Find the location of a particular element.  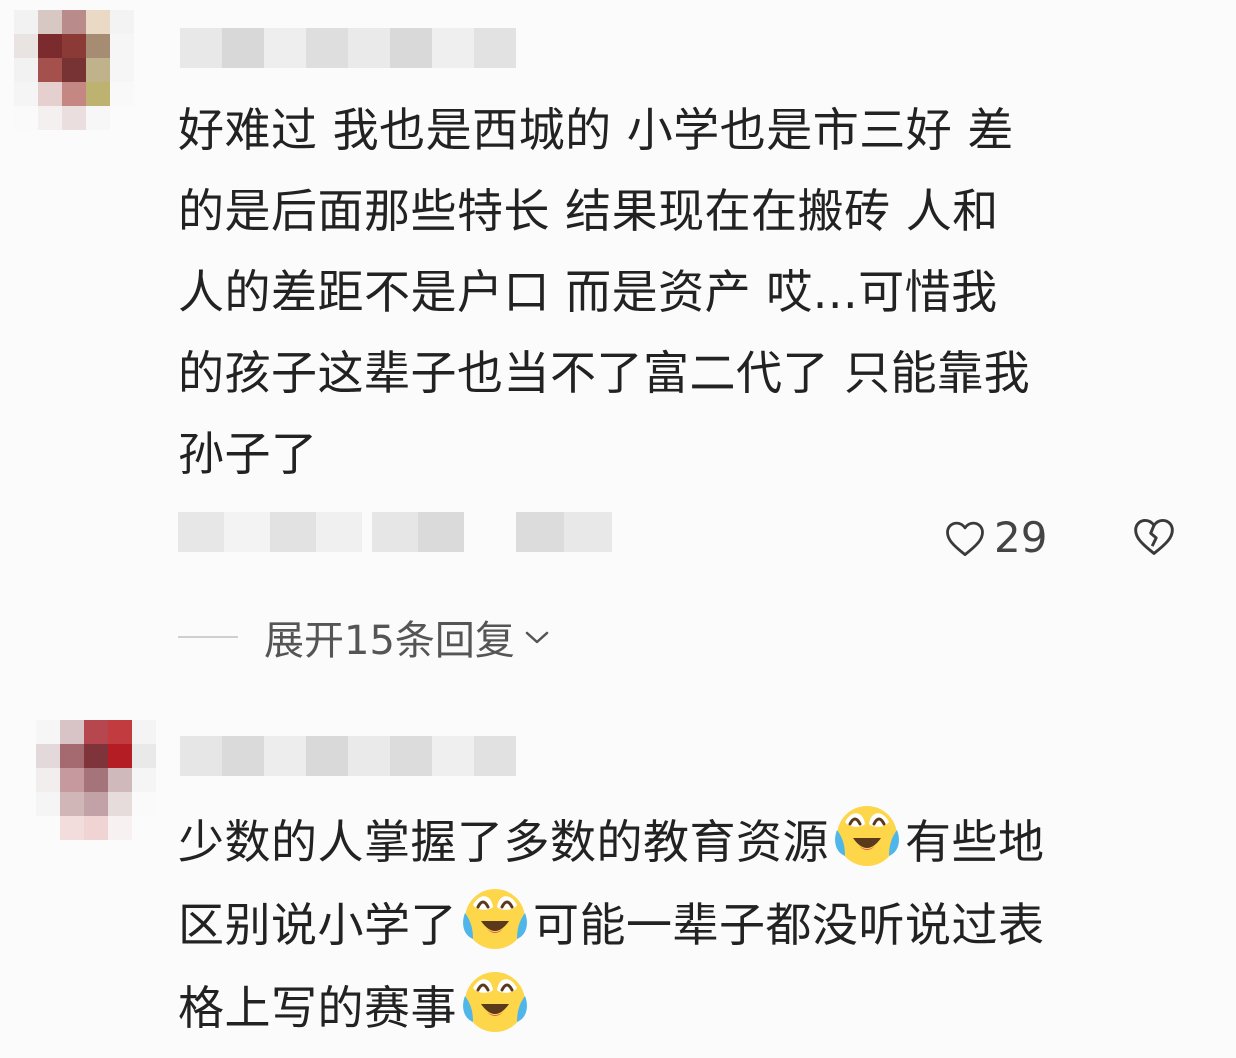

like-count: 29 is located at coordinates (1021, 537).